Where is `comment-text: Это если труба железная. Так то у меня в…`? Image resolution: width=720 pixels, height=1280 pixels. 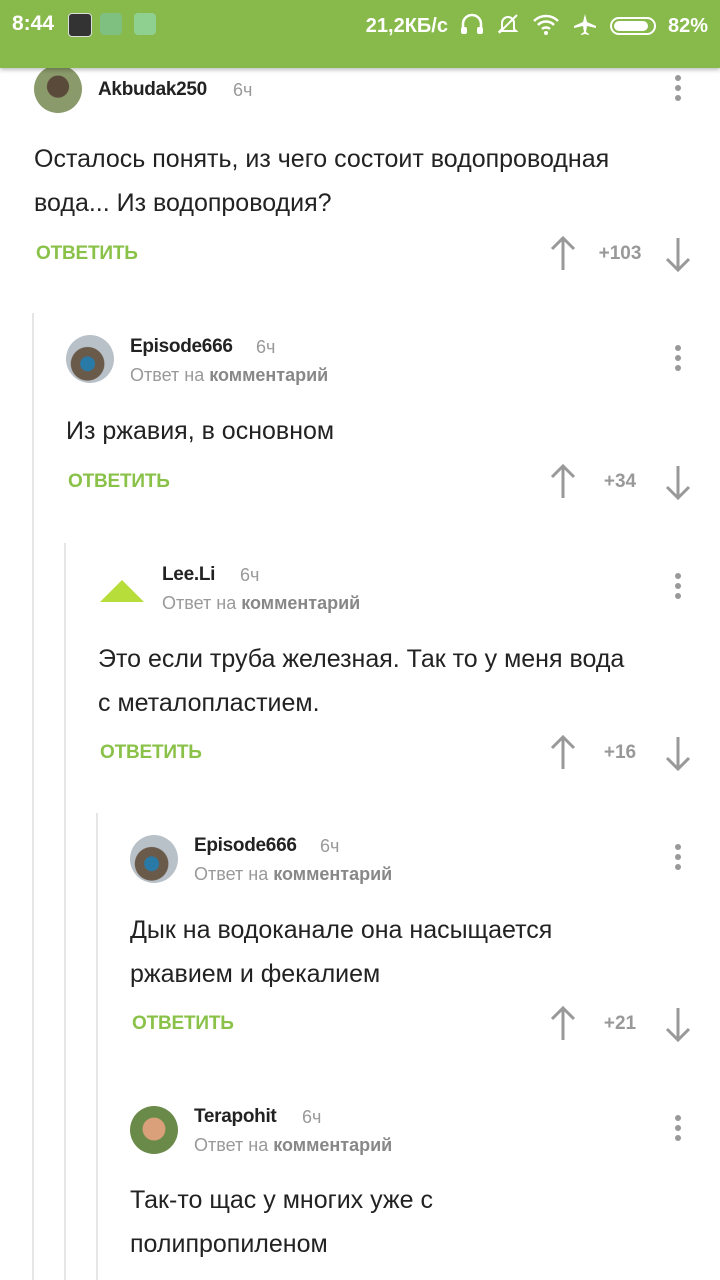
comment-text: Это если труба железная. Так то у меня в… is located at coordinates (361, 681).